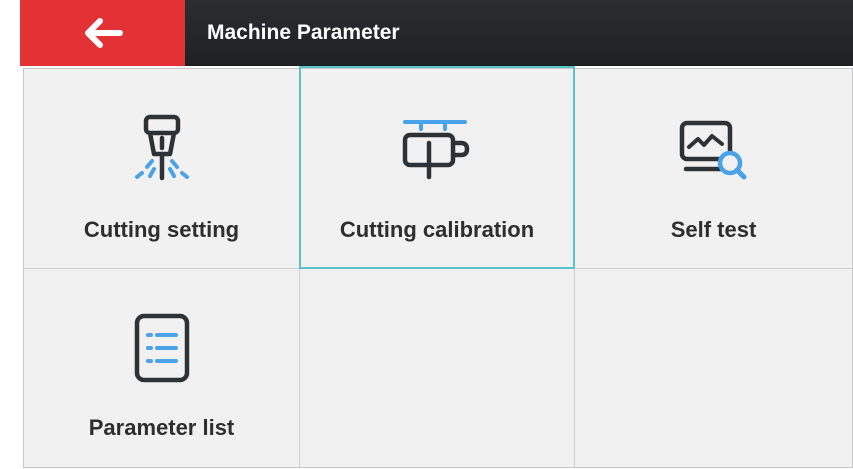 Image resolution: width=853 pixels, height=469 pixels. I want to click on back-button, so click(102, 33).